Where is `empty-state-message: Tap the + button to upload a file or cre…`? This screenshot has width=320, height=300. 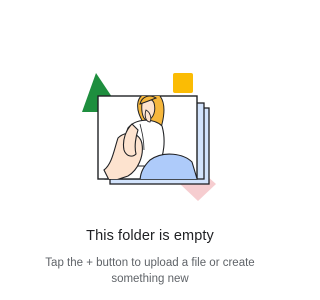
empty-state-message: Tap the + button to upload a file or cre… is located at coordinates (150, 271).